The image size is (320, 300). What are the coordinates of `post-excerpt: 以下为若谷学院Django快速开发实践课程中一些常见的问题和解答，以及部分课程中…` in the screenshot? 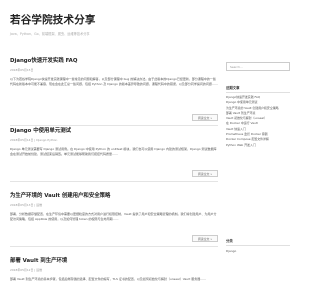 It's located at (114, 81).